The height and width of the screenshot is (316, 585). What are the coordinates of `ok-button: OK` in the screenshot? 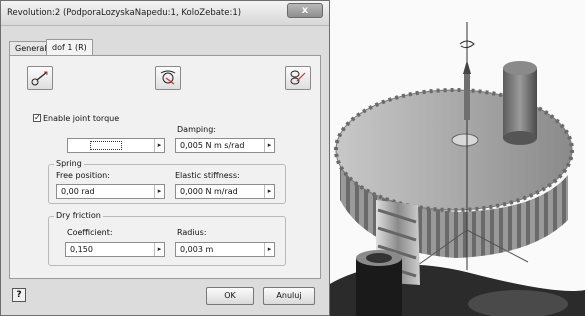 It's located at (230, 296).